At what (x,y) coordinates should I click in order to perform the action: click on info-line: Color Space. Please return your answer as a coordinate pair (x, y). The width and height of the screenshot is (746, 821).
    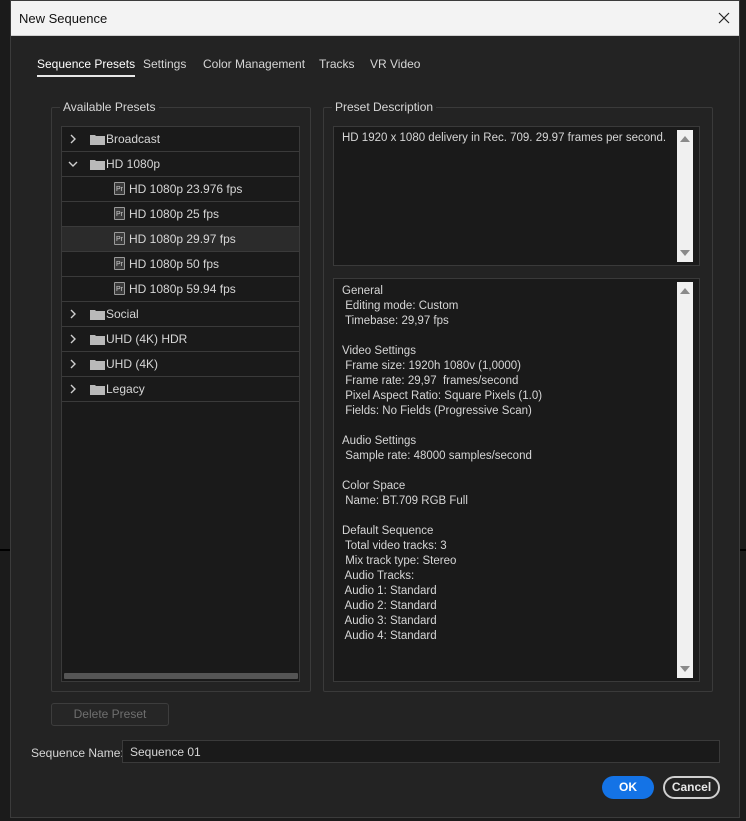
    Looking at the image, I should click on (374, 486).